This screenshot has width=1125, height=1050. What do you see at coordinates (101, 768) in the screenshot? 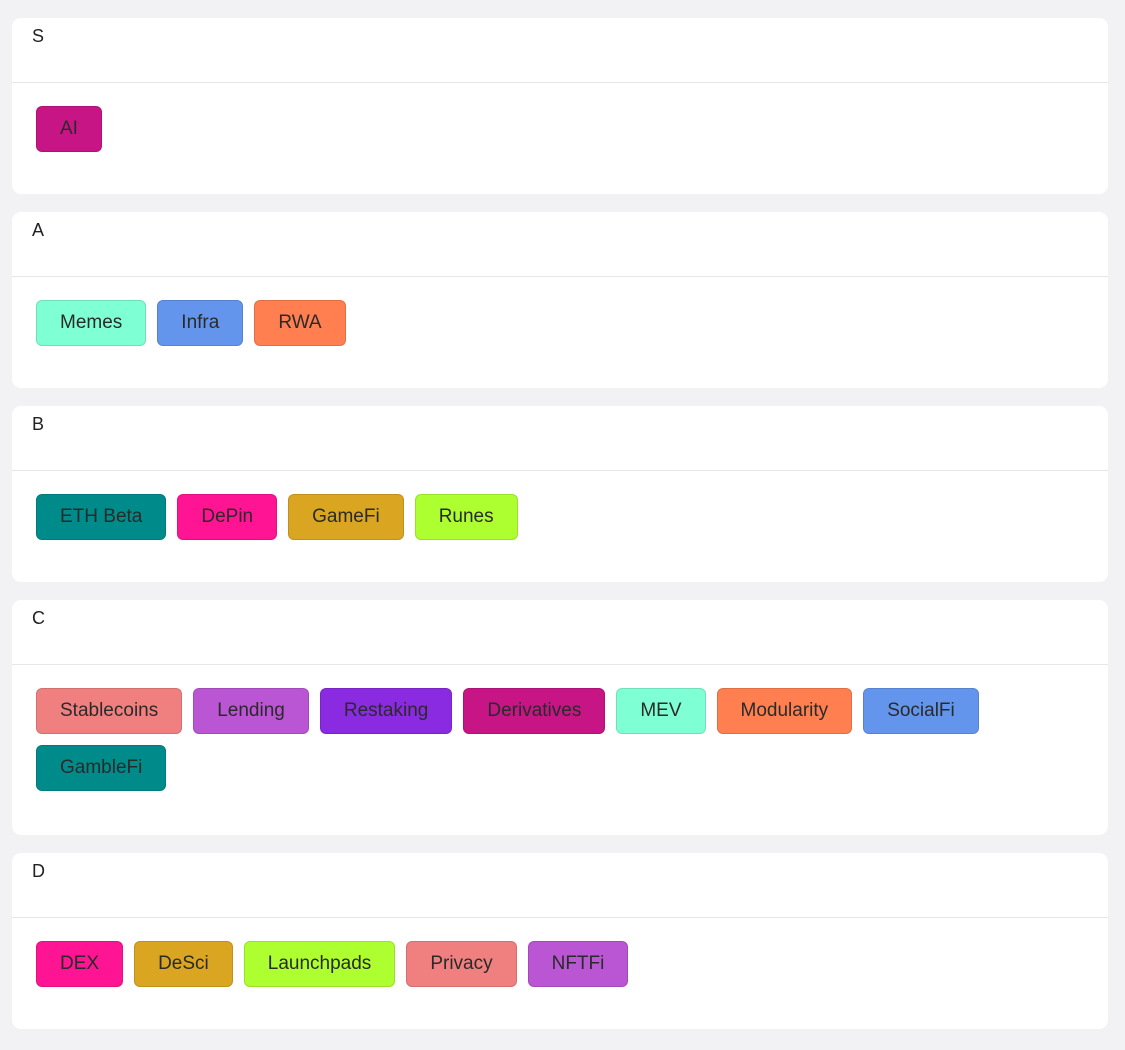
I see `tag-gamblefi: GambleFi` at bounding box center [101, 768].